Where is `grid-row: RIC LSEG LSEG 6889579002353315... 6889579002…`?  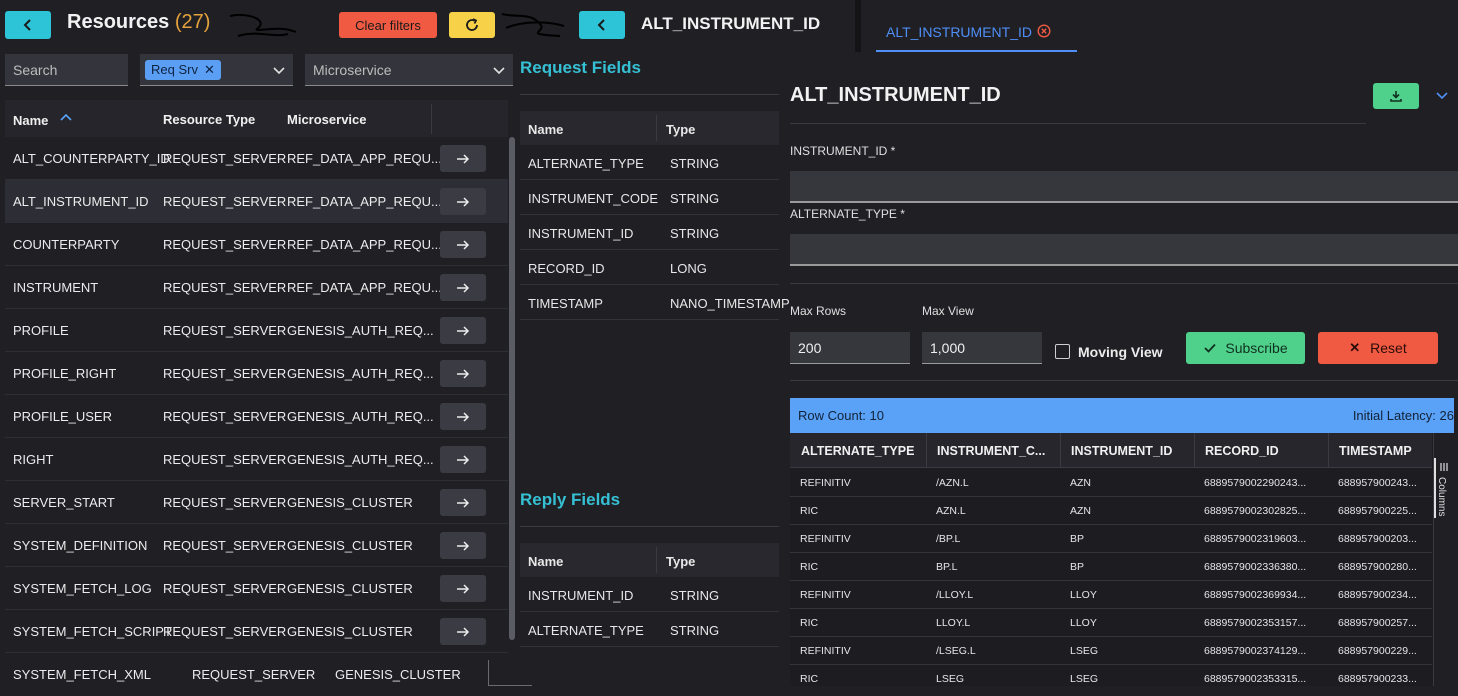
grid-row: RIC LSEG LSEG 6889579002353315... 6889579002… is located at coordinates (1111, 675).